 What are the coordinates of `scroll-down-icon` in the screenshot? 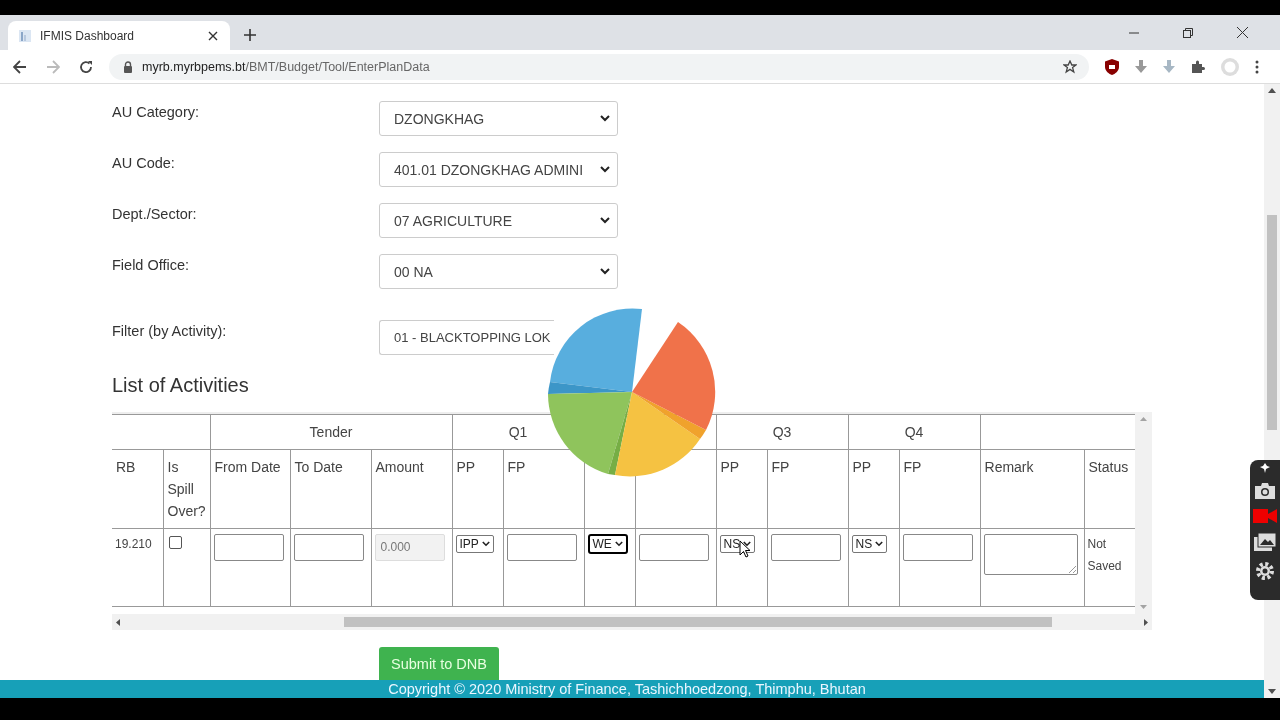 It's located at (1272, 691).